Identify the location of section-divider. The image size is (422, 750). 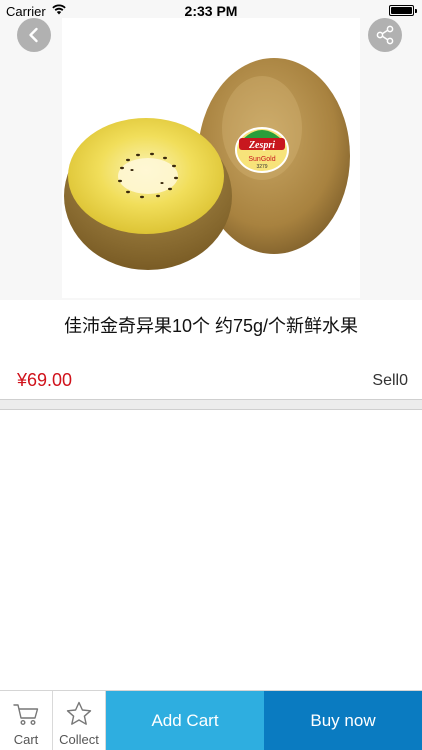
(211, 404).